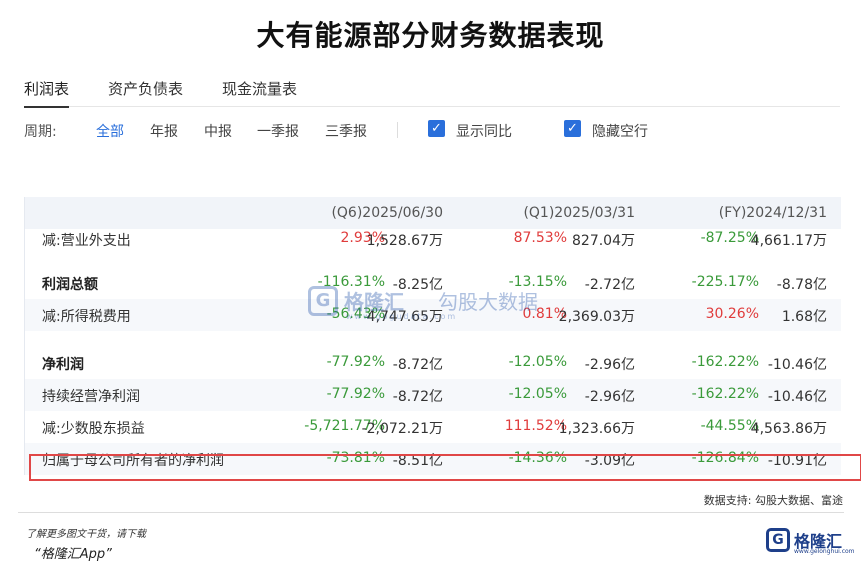 This screenshot has height=574, width=861. What do you see at coordinates (402, 429) in the screenshot?
I see `amount-value: -2,072.21万` at bounding box center [402, 429].